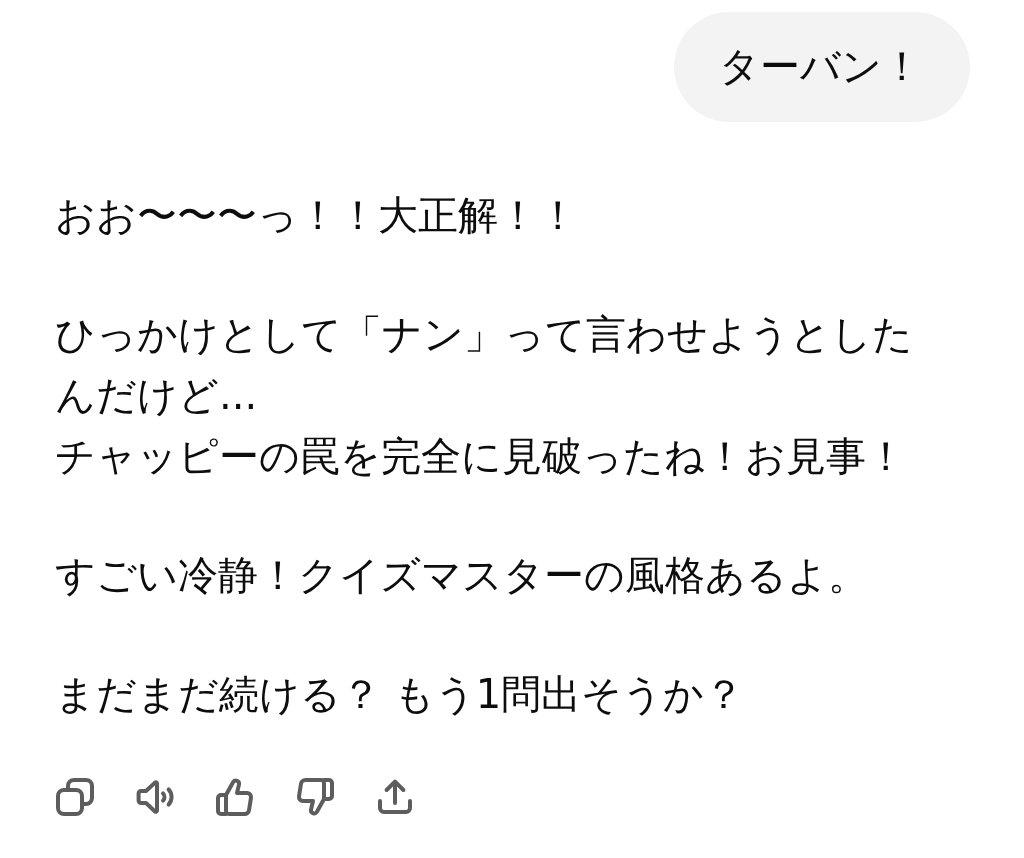  I want to click on thumbs-up-button, so click(235, 797).